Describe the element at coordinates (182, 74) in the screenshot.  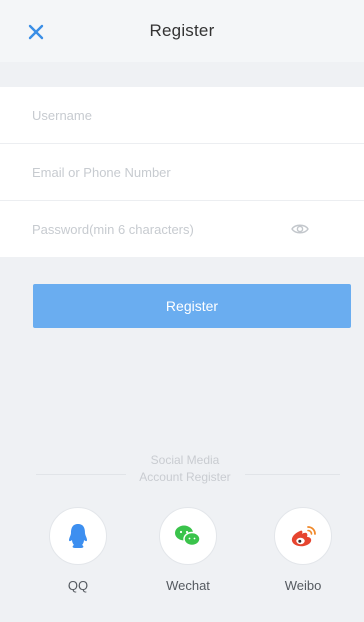
I see `header-spacer` at that location.